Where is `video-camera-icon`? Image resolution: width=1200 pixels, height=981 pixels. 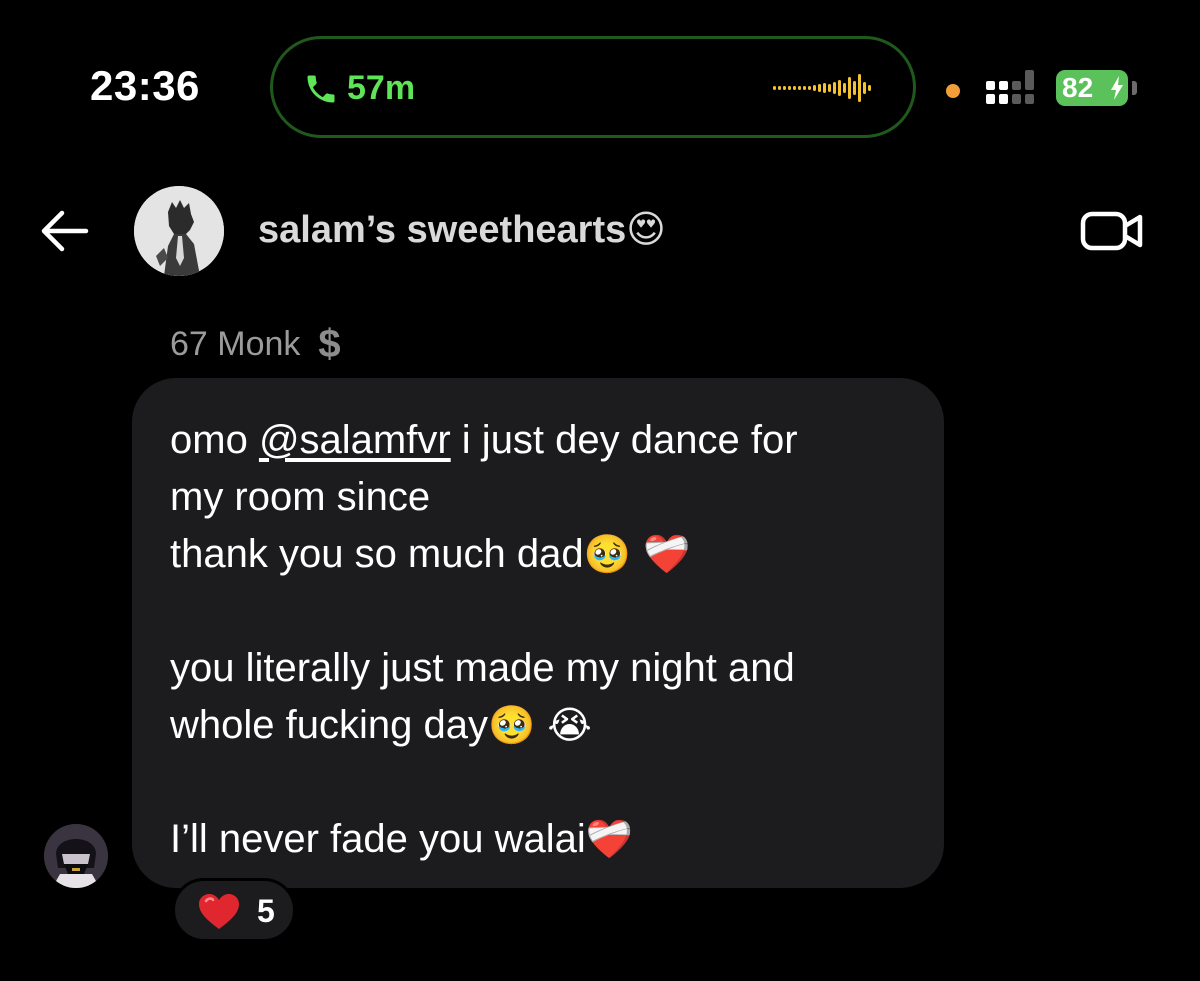
video-camera-icon is located at coordinates (1113, 231).